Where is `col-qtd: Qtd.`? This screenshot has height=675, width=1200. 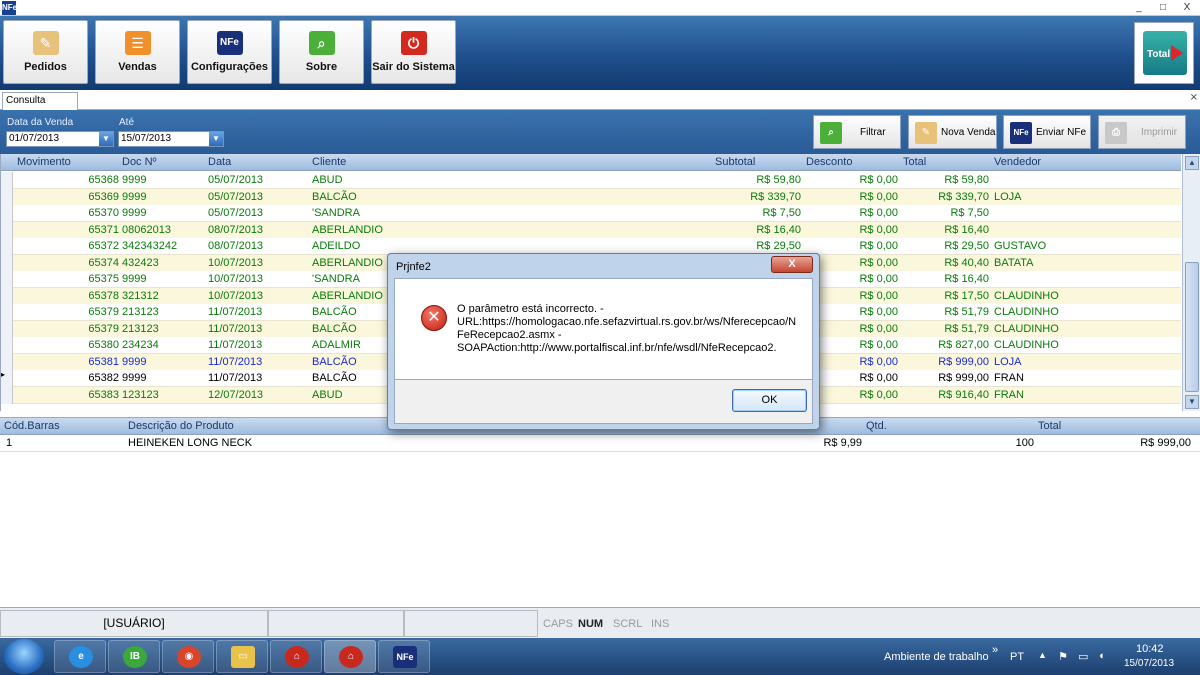 col-qtd: Qtd. is located at coordinates (876, 426).